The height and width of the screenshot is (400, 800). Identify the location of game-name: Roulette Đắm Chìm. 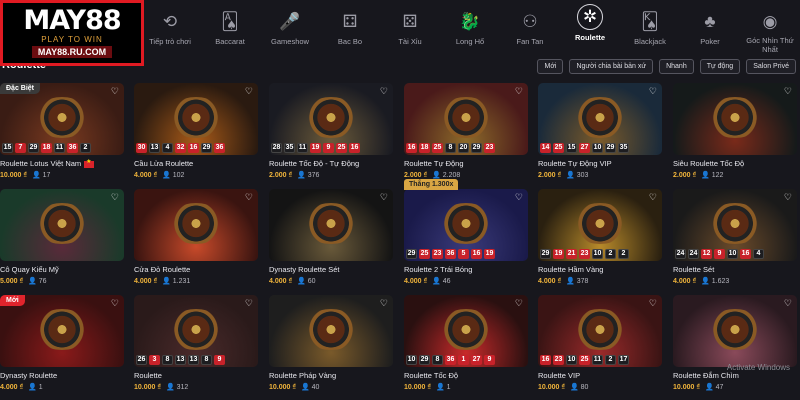
(735, 375).